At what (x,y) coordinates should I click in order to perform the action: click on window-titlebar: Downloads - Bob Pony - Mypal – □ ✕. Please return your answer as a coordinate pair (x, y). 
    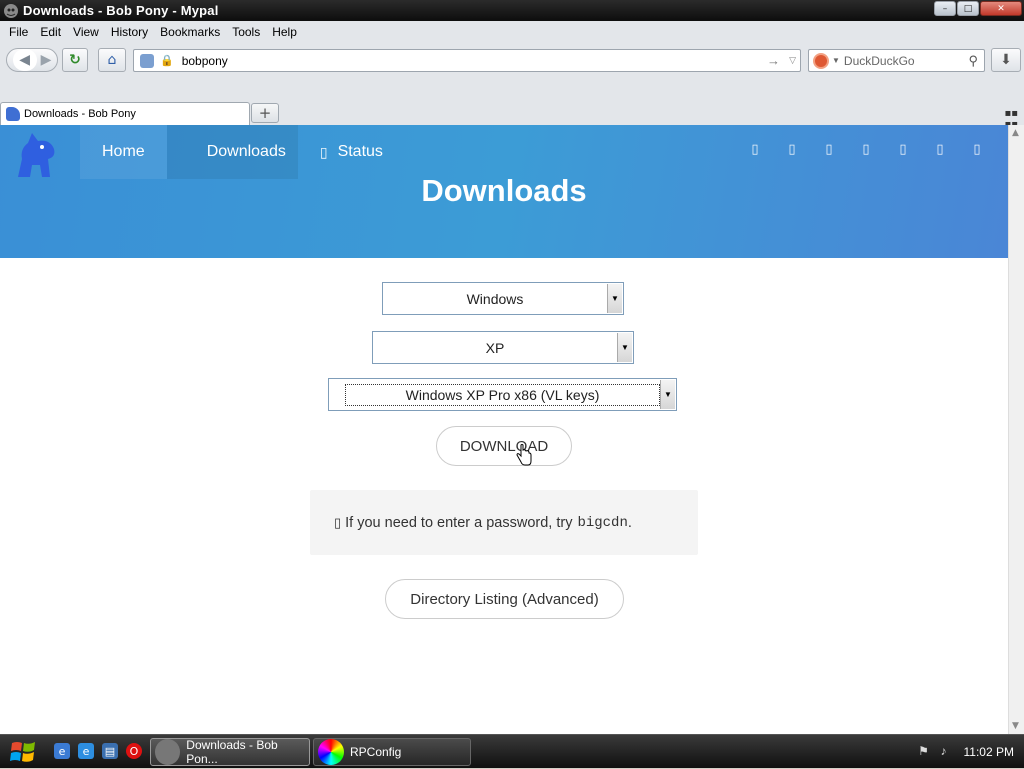
    Looking at the image, I should click on (512, 10).